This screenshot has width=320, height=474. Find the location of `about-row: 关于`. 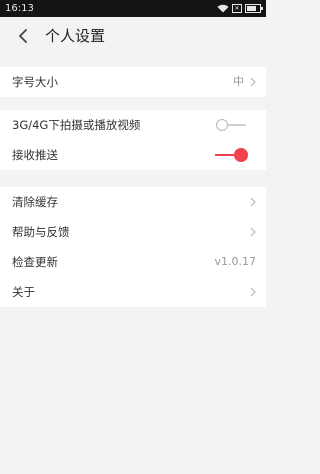

about-row: 关于 is located at coordinates (133, 292).